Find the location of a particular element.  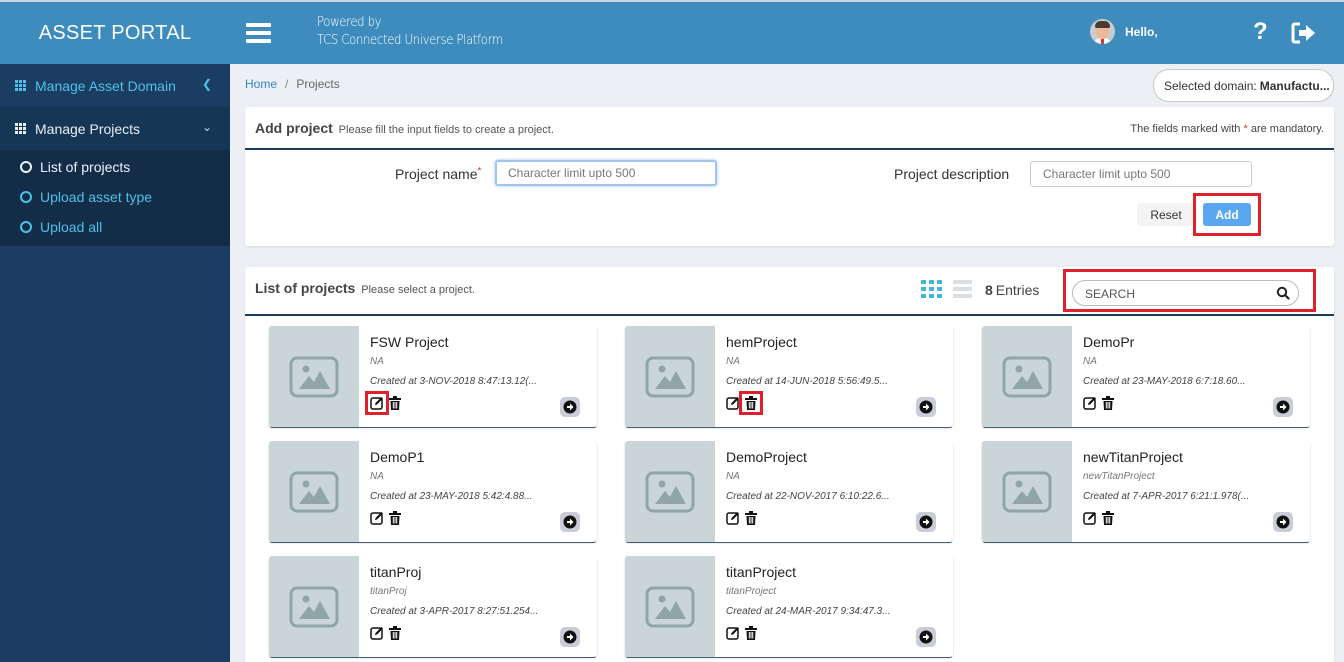

powered-by-line2: TCS Connected Universe Platform is located at coordinates (410, 40).